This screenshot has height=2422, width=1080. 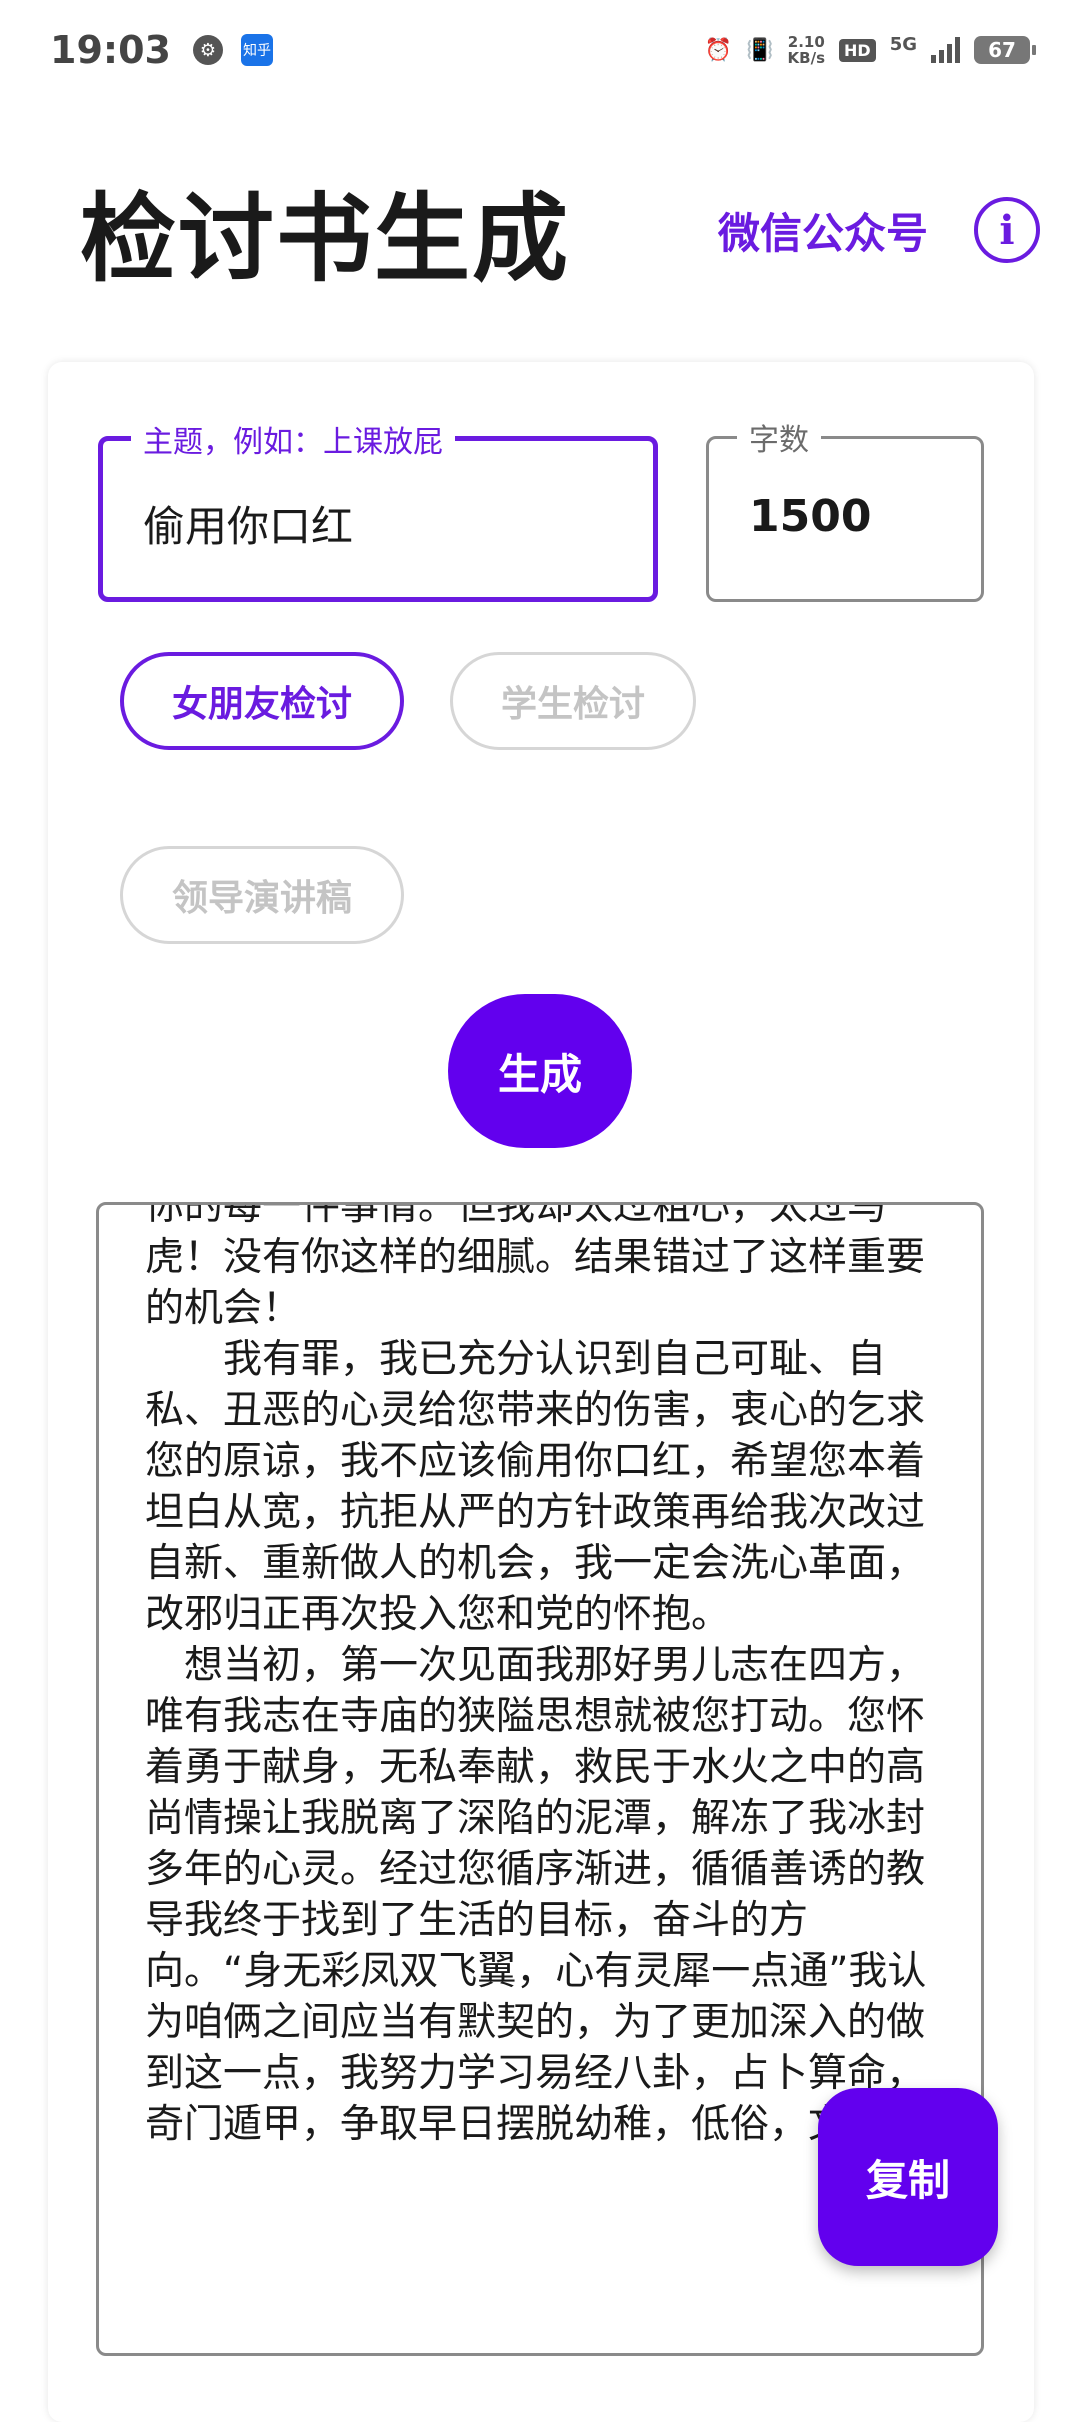 I want to click on vibrate-icon: 📳, so click(x=760, y=50).